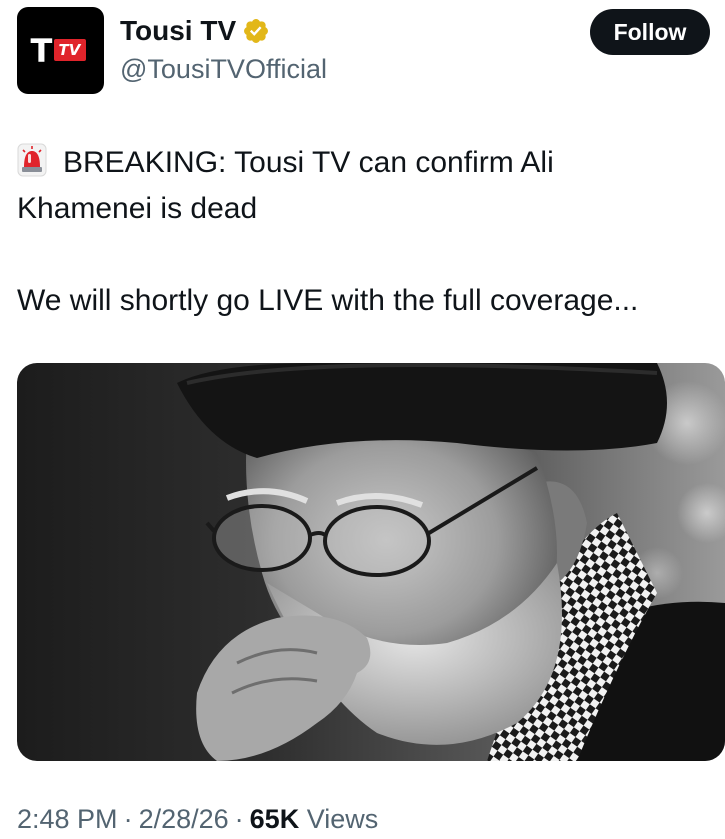  I want to click on tweet-line-2: Khamenei is dead, so click(137, 208).